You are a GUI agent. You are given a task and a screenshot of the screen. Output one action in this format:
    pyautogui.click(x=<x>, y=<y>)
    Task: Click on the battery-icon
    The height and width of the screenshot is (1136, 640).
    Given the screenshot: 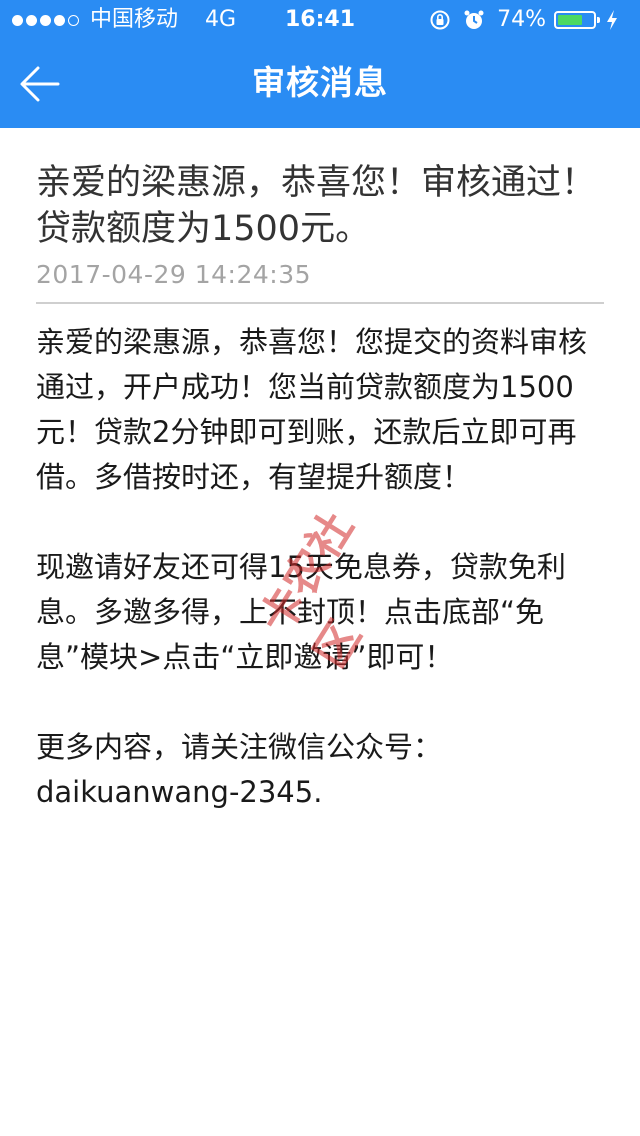 What is the action you would take?
    pyautogui.click(x=577, y=20)
    